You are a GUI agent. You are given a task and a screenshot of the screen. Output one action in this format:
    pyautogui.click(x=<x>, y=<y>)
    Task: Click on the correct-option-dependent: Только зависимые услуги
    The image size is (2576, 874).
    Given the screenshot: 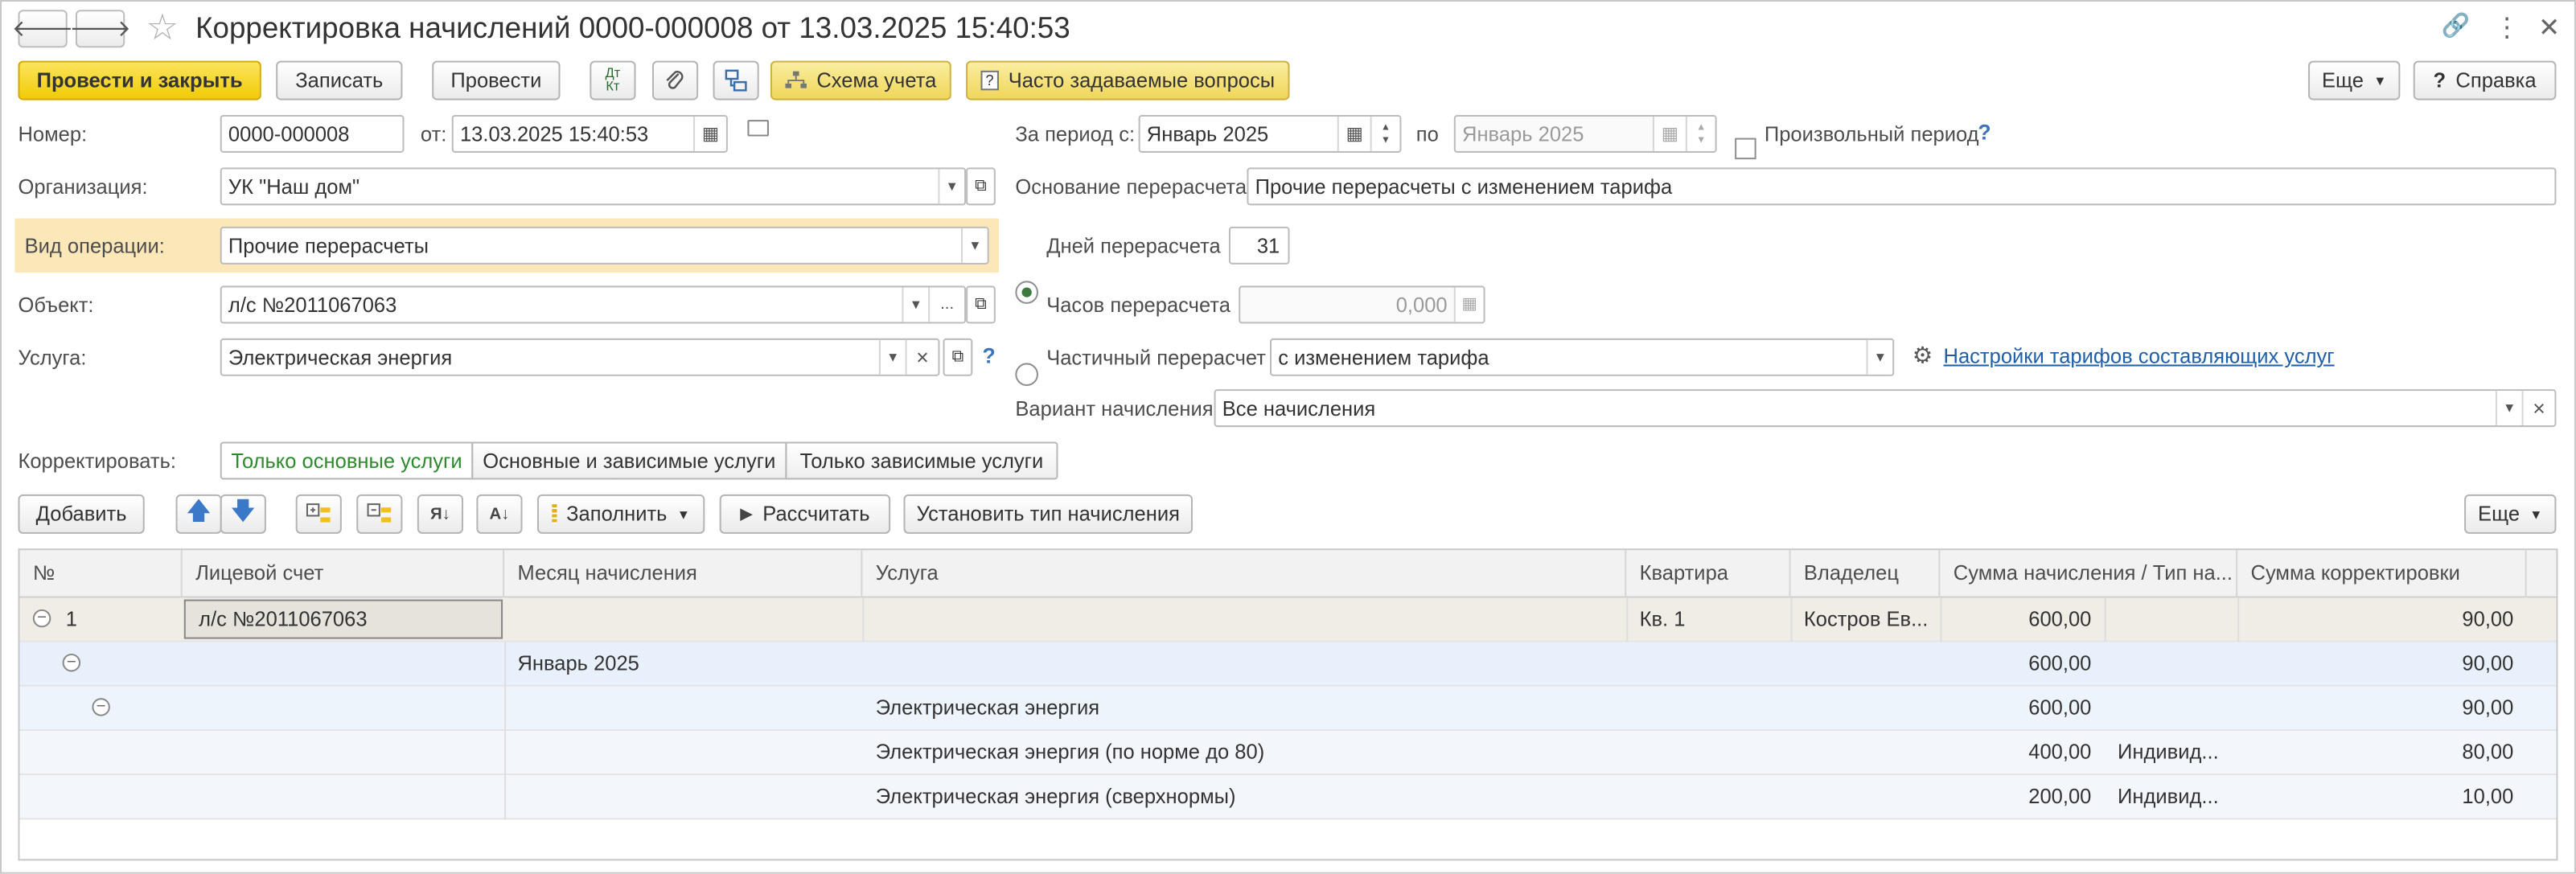 What is the action you would take?
    pyautogui.click(x=921, y=460)
    